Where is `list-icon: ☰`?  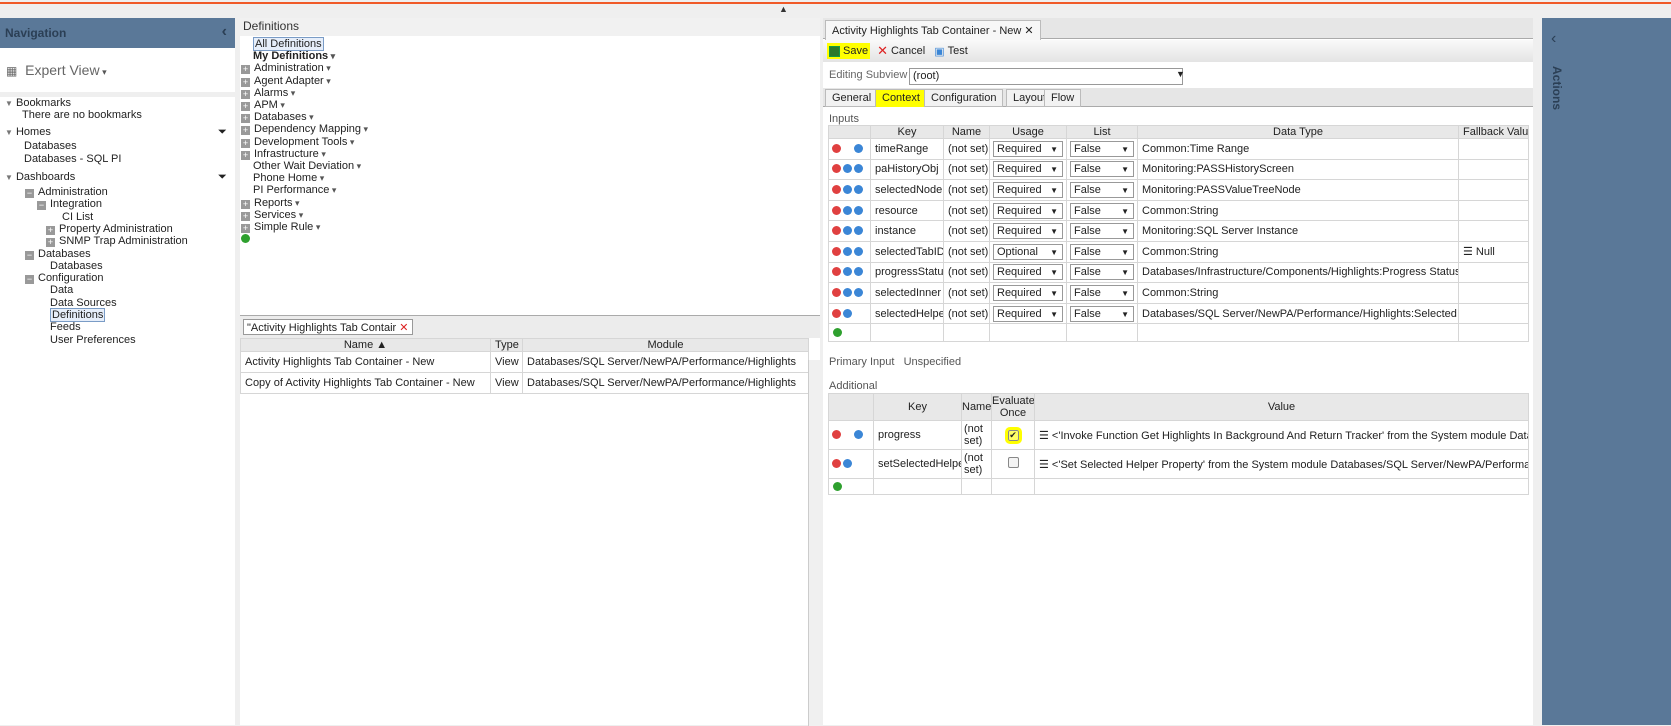 list-icon: ☰ is located at coordinates (1469, 252).